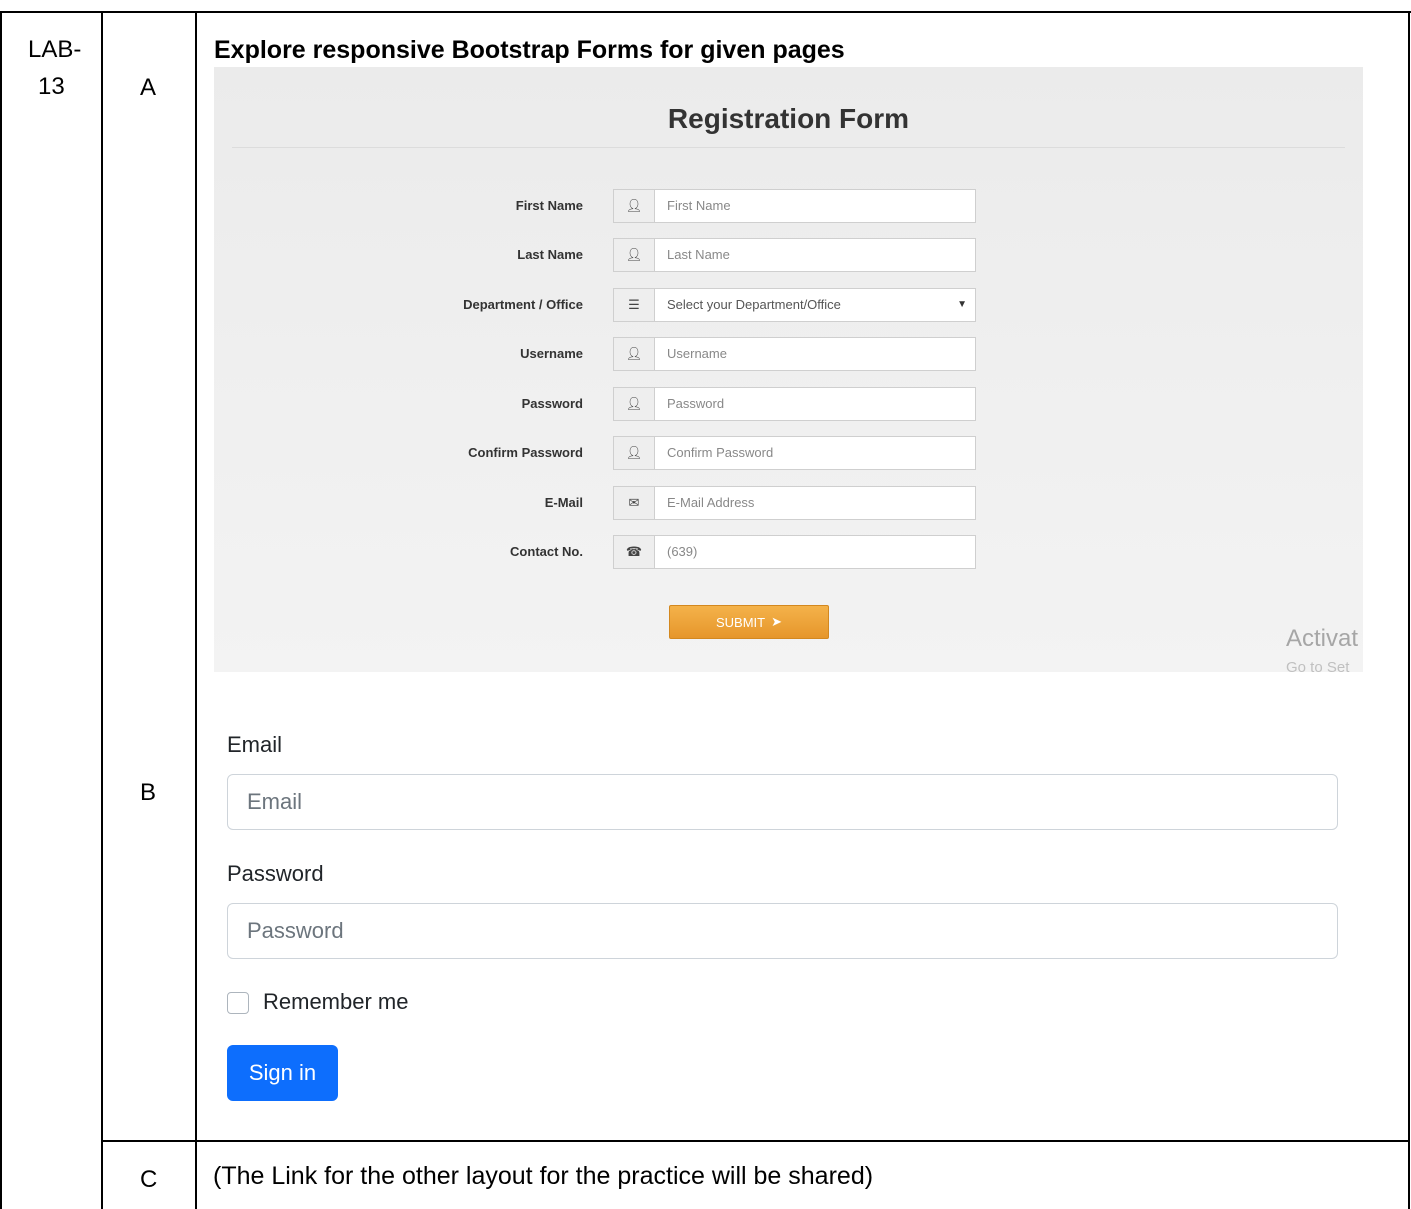  What do you see at coordinates (815, 206) in the screenshot?
I see `first-name-input: First Name` at bounding box center [815, 206].